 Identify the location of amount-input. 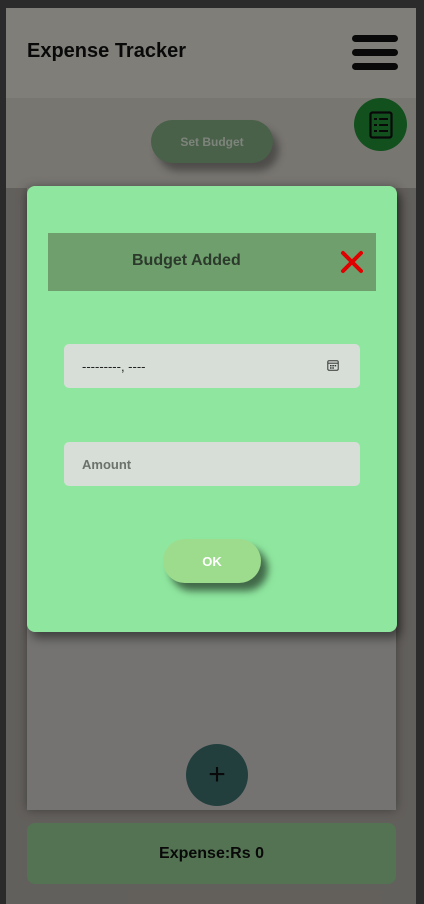
(212, 464).